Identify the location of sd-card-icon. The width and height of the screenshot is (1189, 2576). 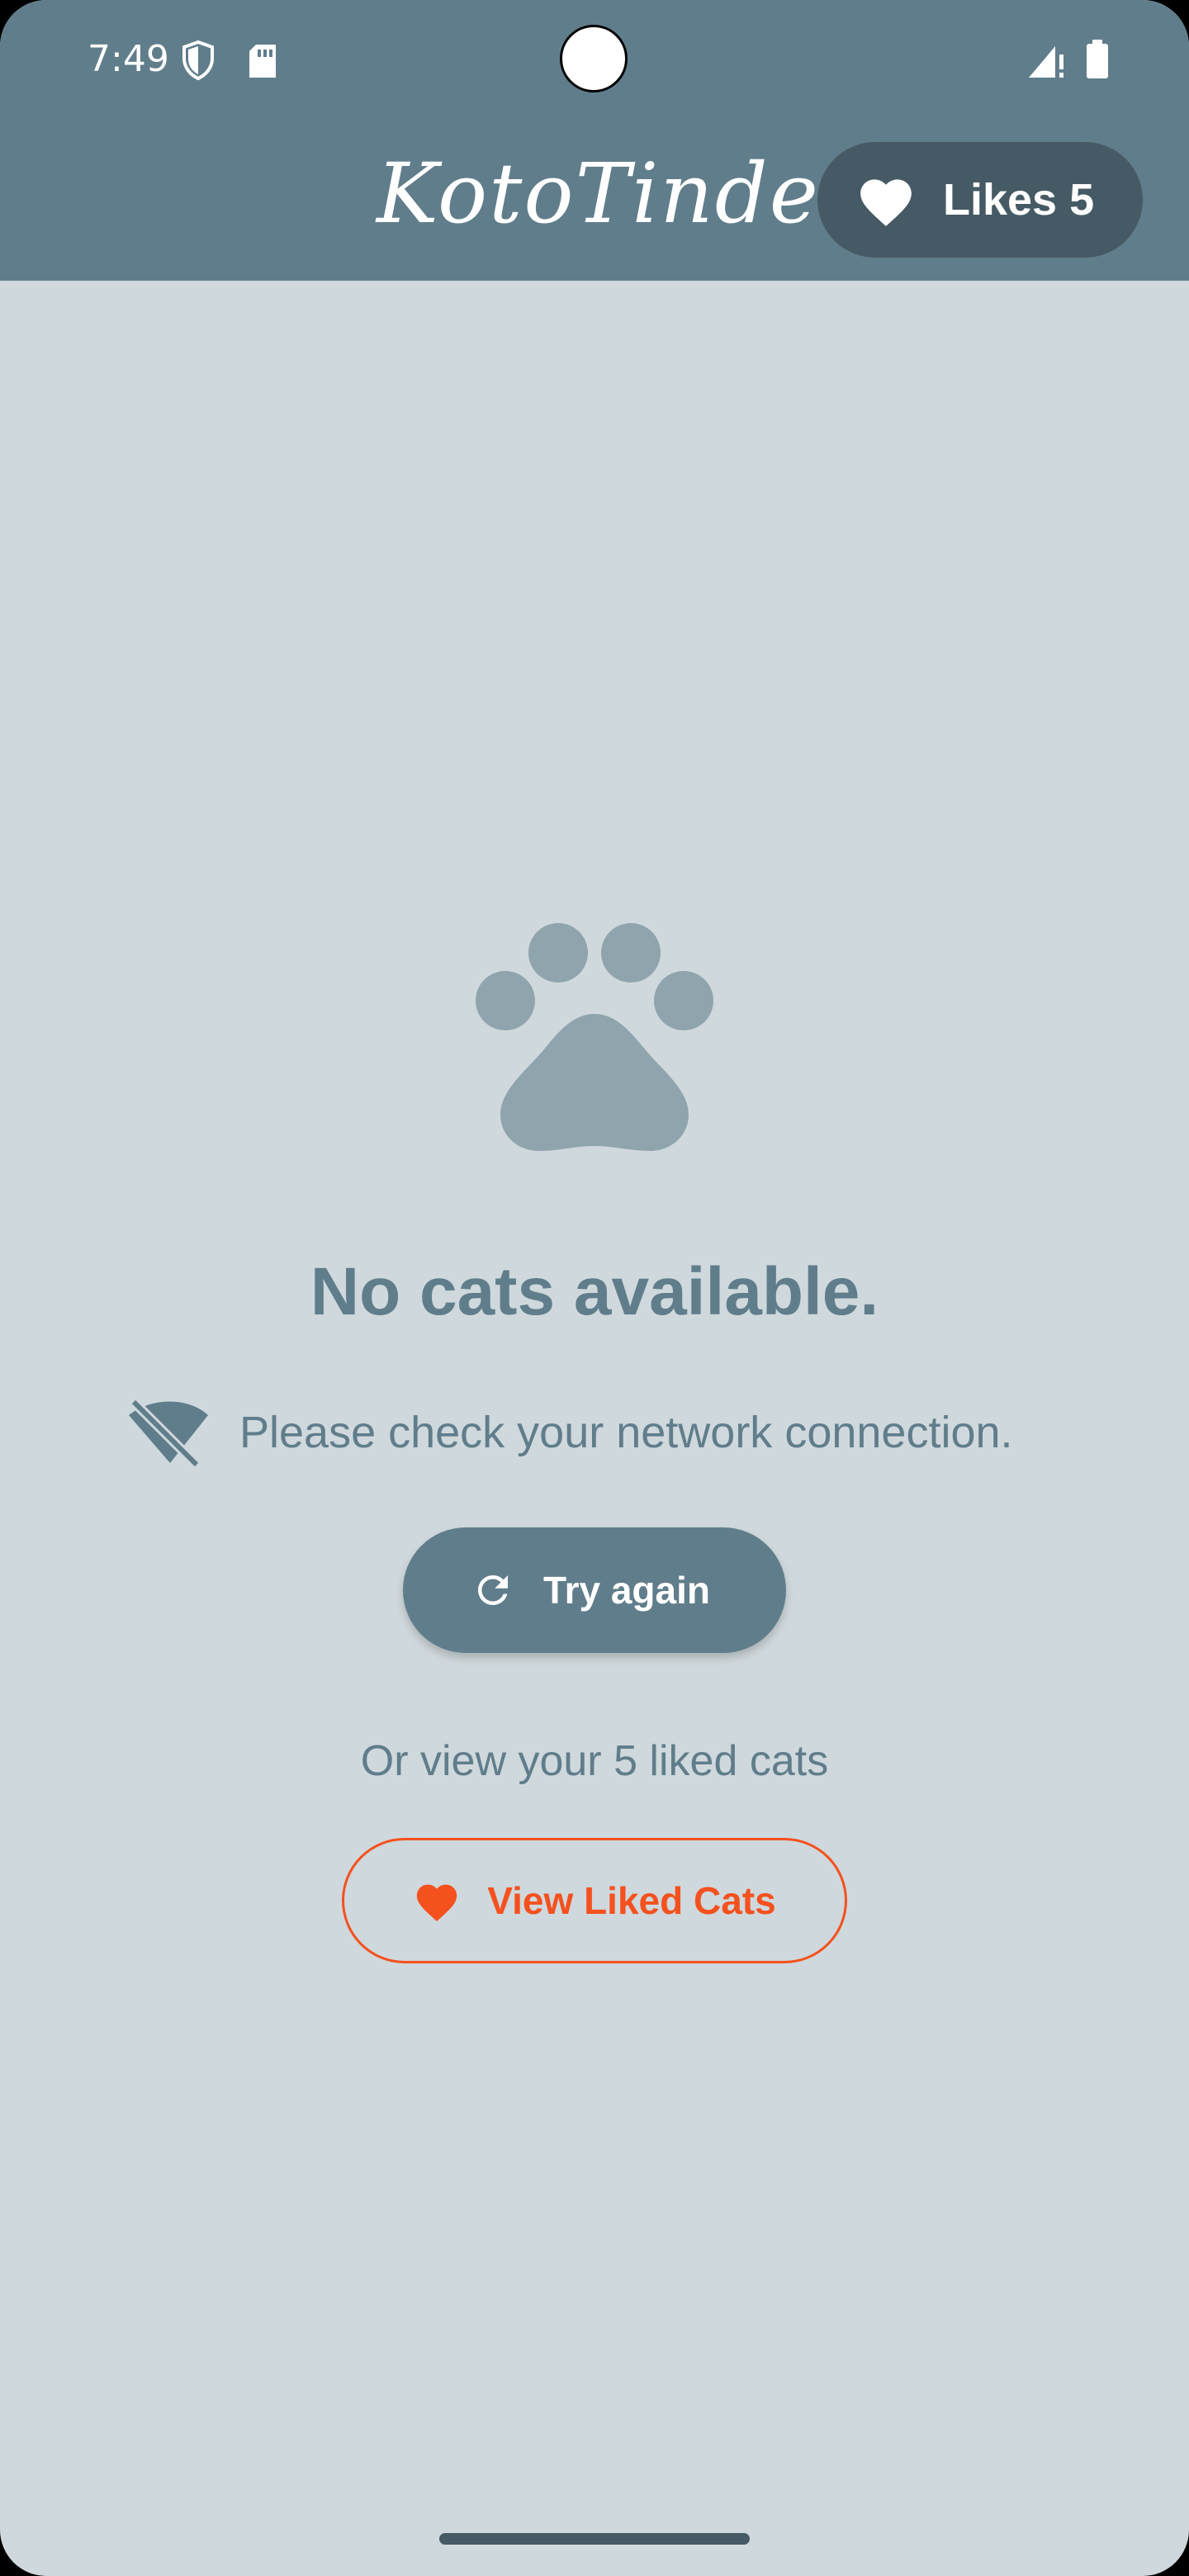
(262, 63).